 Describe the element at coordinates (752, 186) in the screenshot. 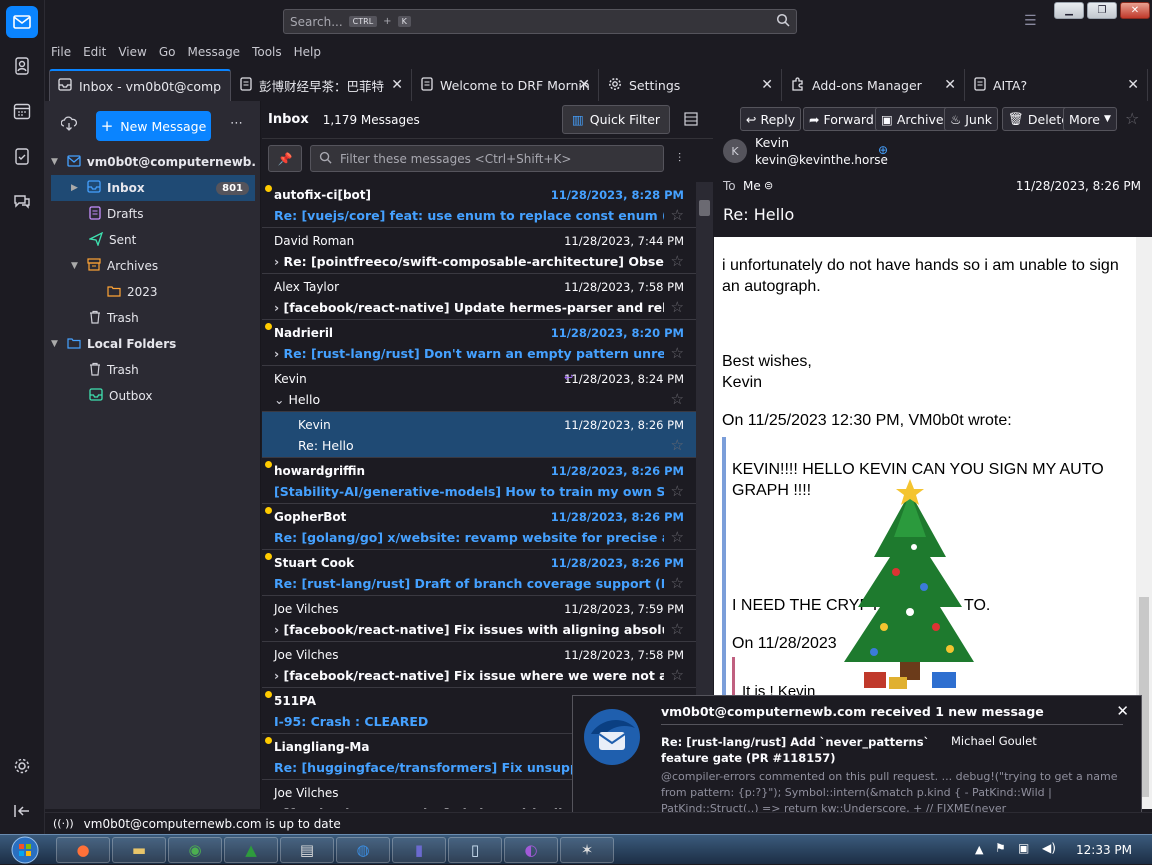

I see `recipient-me: Me` at that location.